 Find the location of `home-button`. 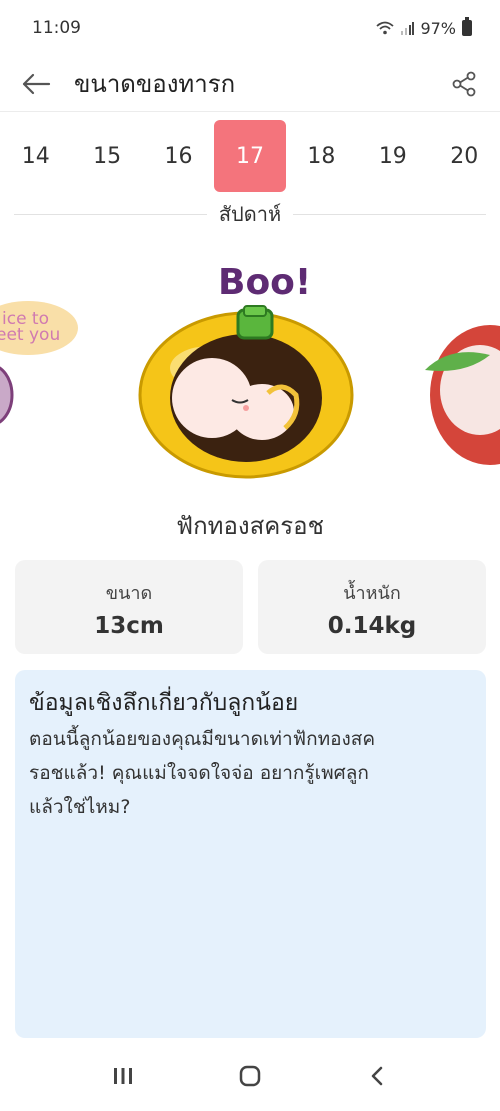

home-button is located at coordinates (250, 1076).